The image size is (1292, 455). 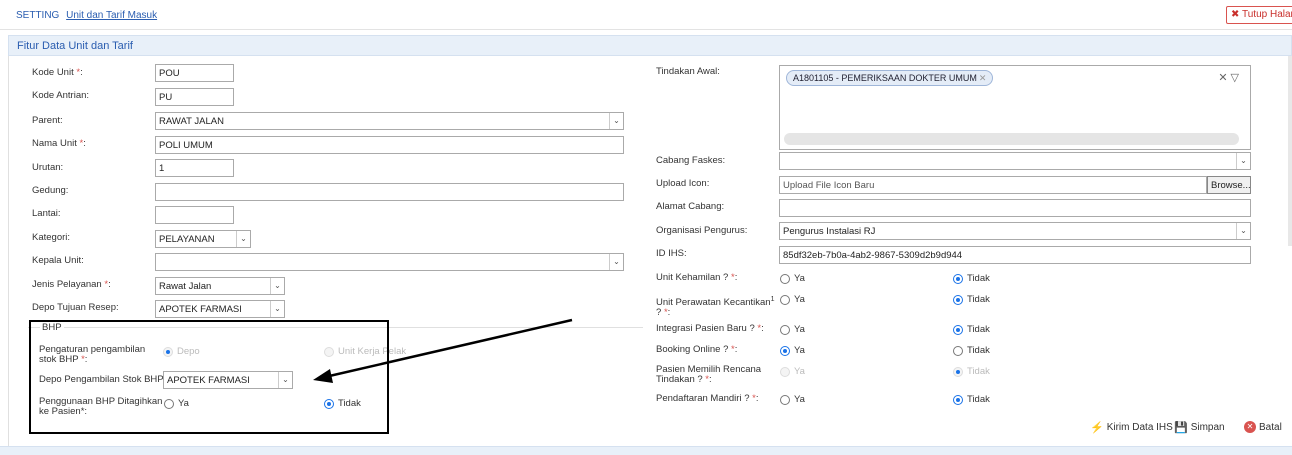 I want to click on booking-label: Booking Online ? *:, so click(x=697, y=349).